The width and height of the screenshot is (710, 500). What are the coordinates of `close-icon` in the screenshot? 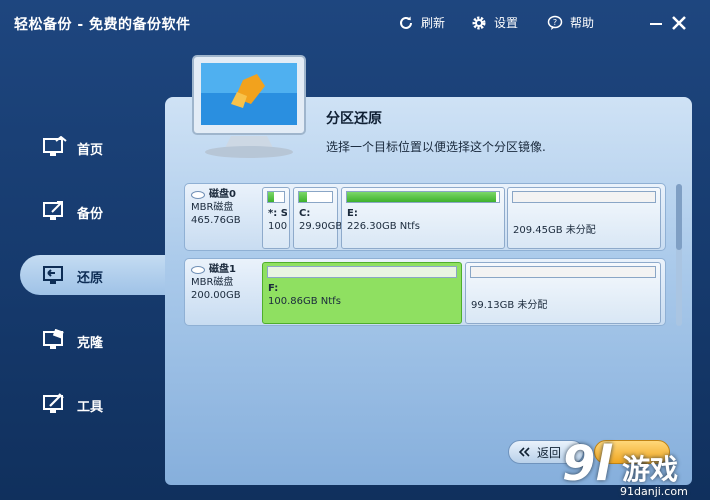 It's located at (679, 23).